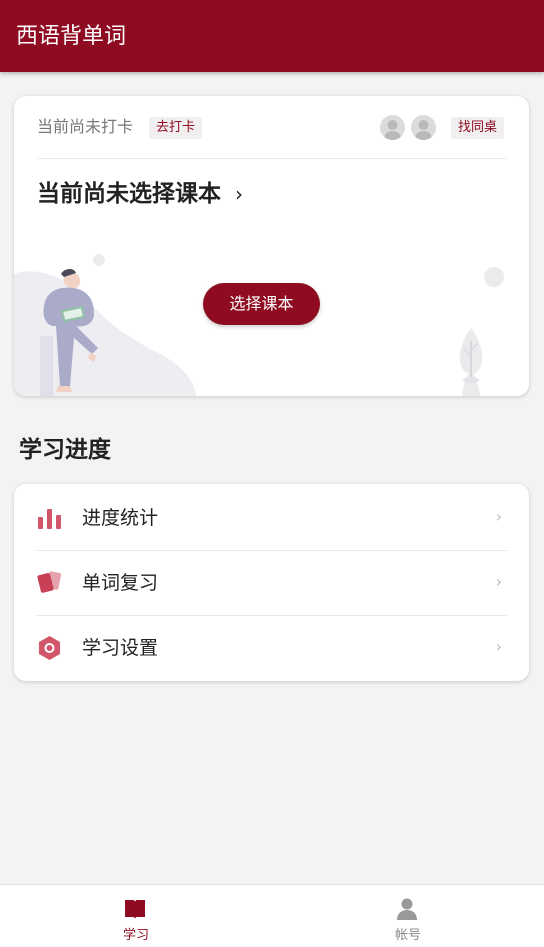  Describe the element at coordinates (71, 36) in the screenshot. I see `app-title: 西语背单词` at that location.